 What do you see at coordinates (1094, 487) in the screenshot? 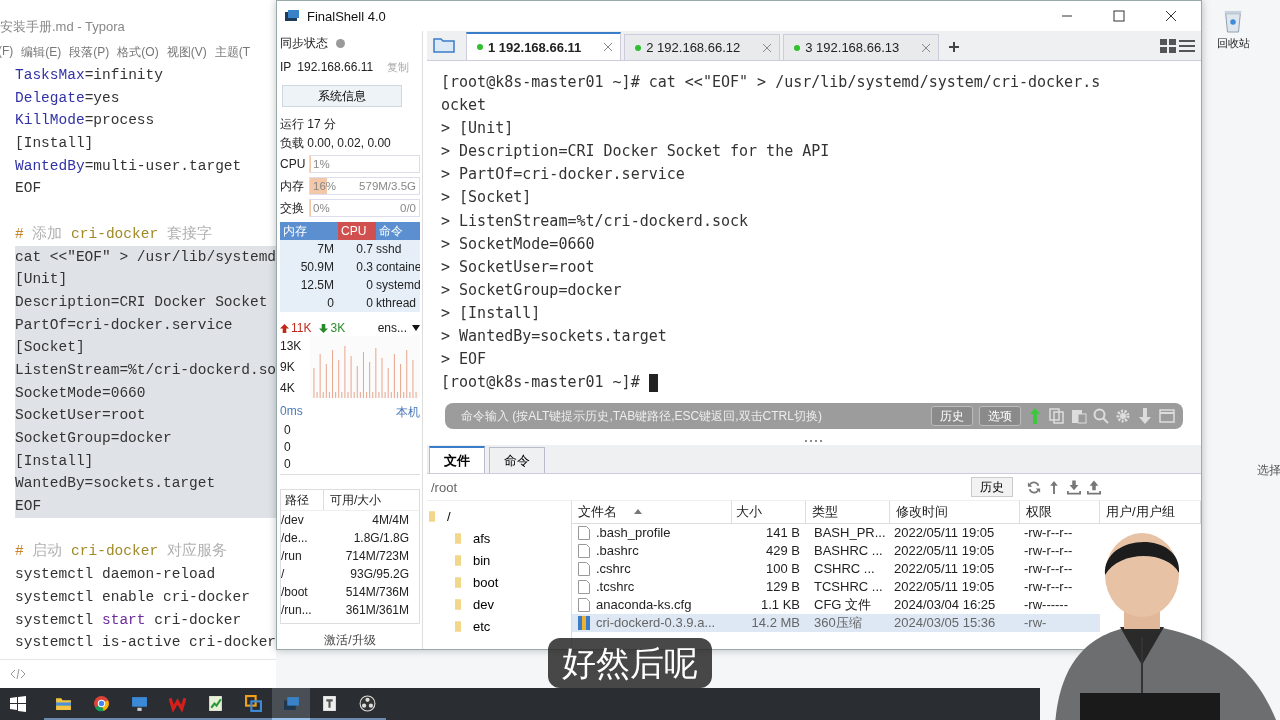
I see `upload-icon` at bounding box center [1094, 487].